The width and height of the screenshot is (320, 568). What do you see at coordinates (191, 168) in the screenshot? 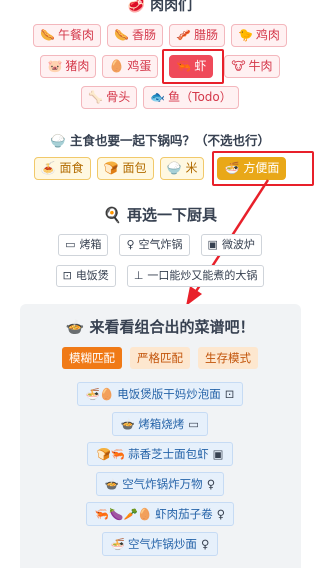
I see `chip-label: 米` at bounding box center [191, 168].